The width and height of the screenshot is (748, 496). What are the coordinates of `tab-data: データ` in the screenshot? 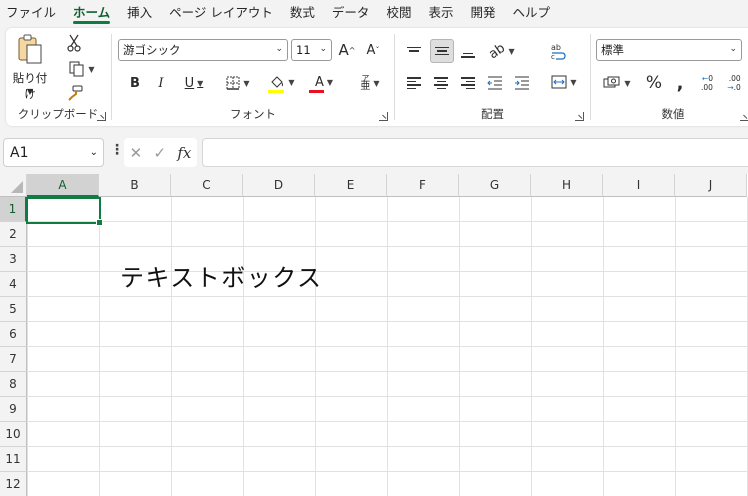 It's located at (351, 13).